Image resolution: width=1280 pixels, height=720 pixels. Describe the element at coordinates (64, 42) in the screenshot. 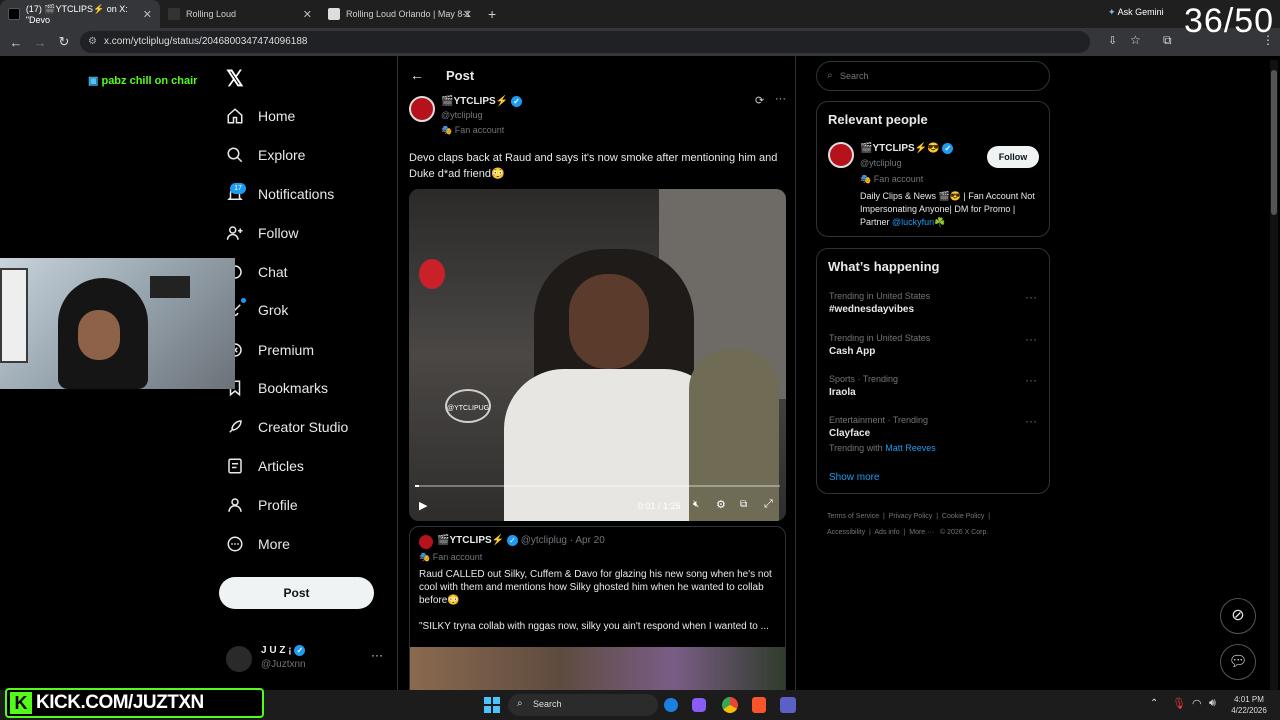

I see `reload-icon: ↻` at that location.